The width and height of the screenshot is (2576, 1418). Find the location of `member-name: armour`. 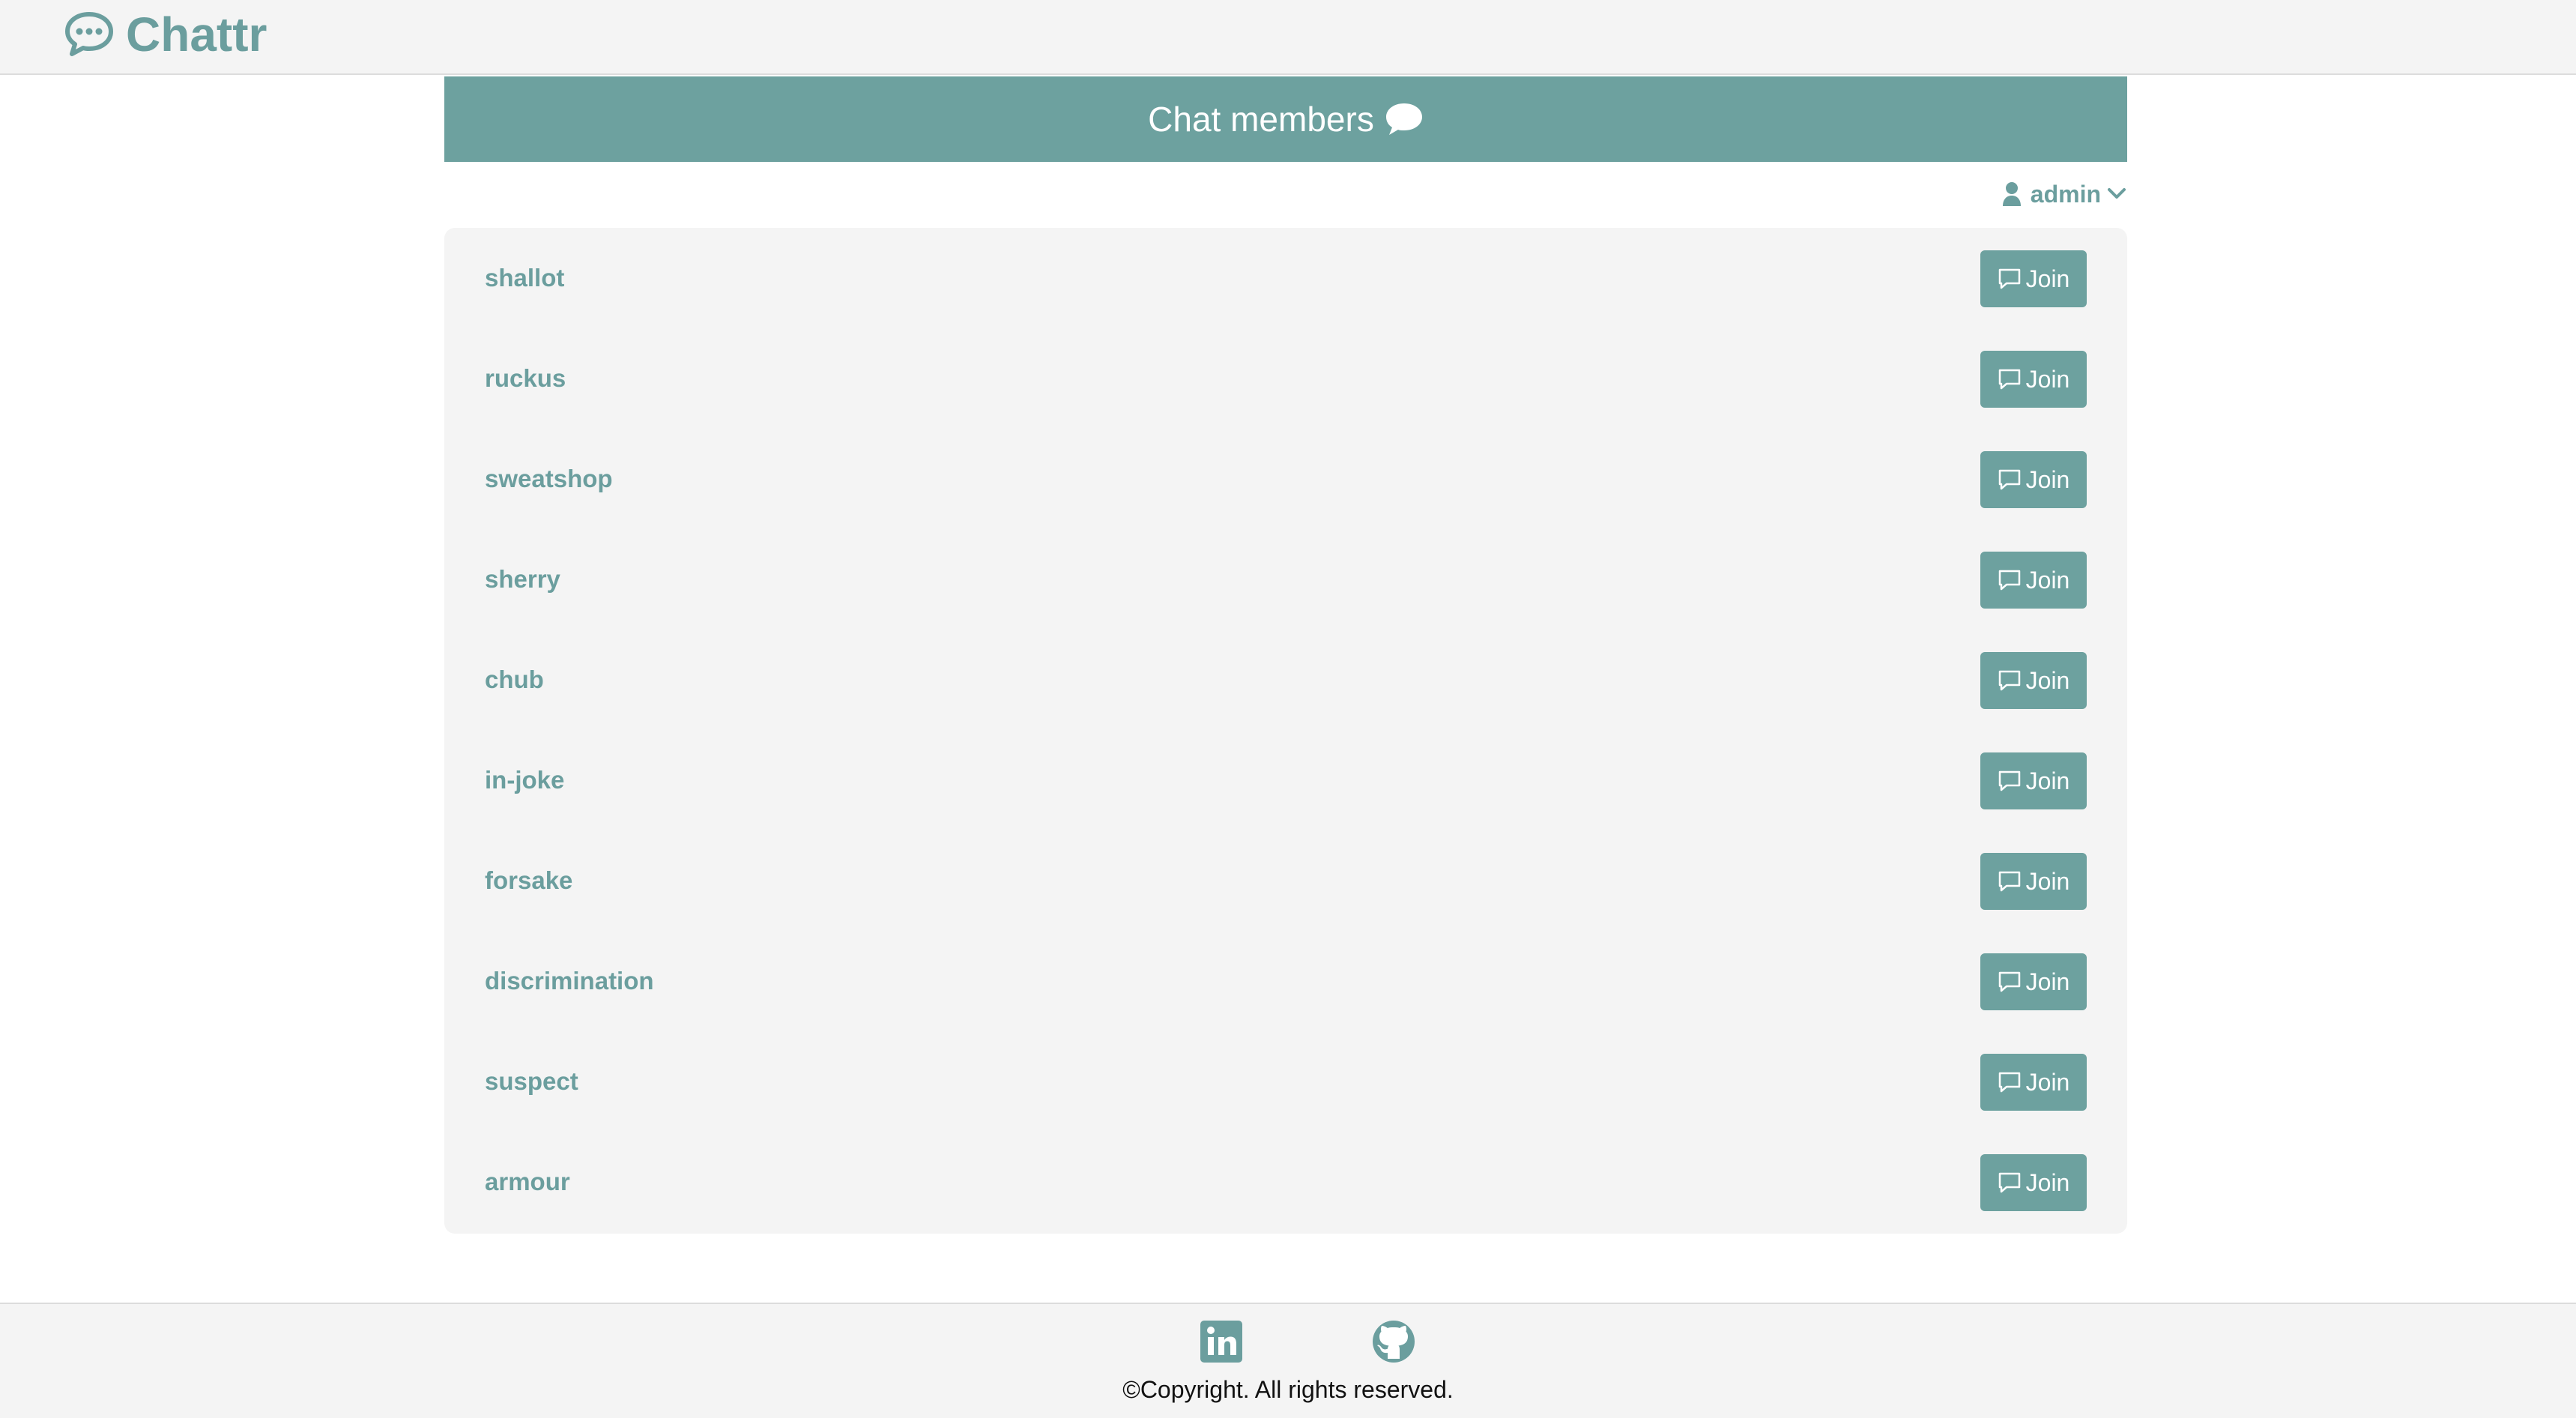

member-name: armour is located at coordinates (527, 1182).